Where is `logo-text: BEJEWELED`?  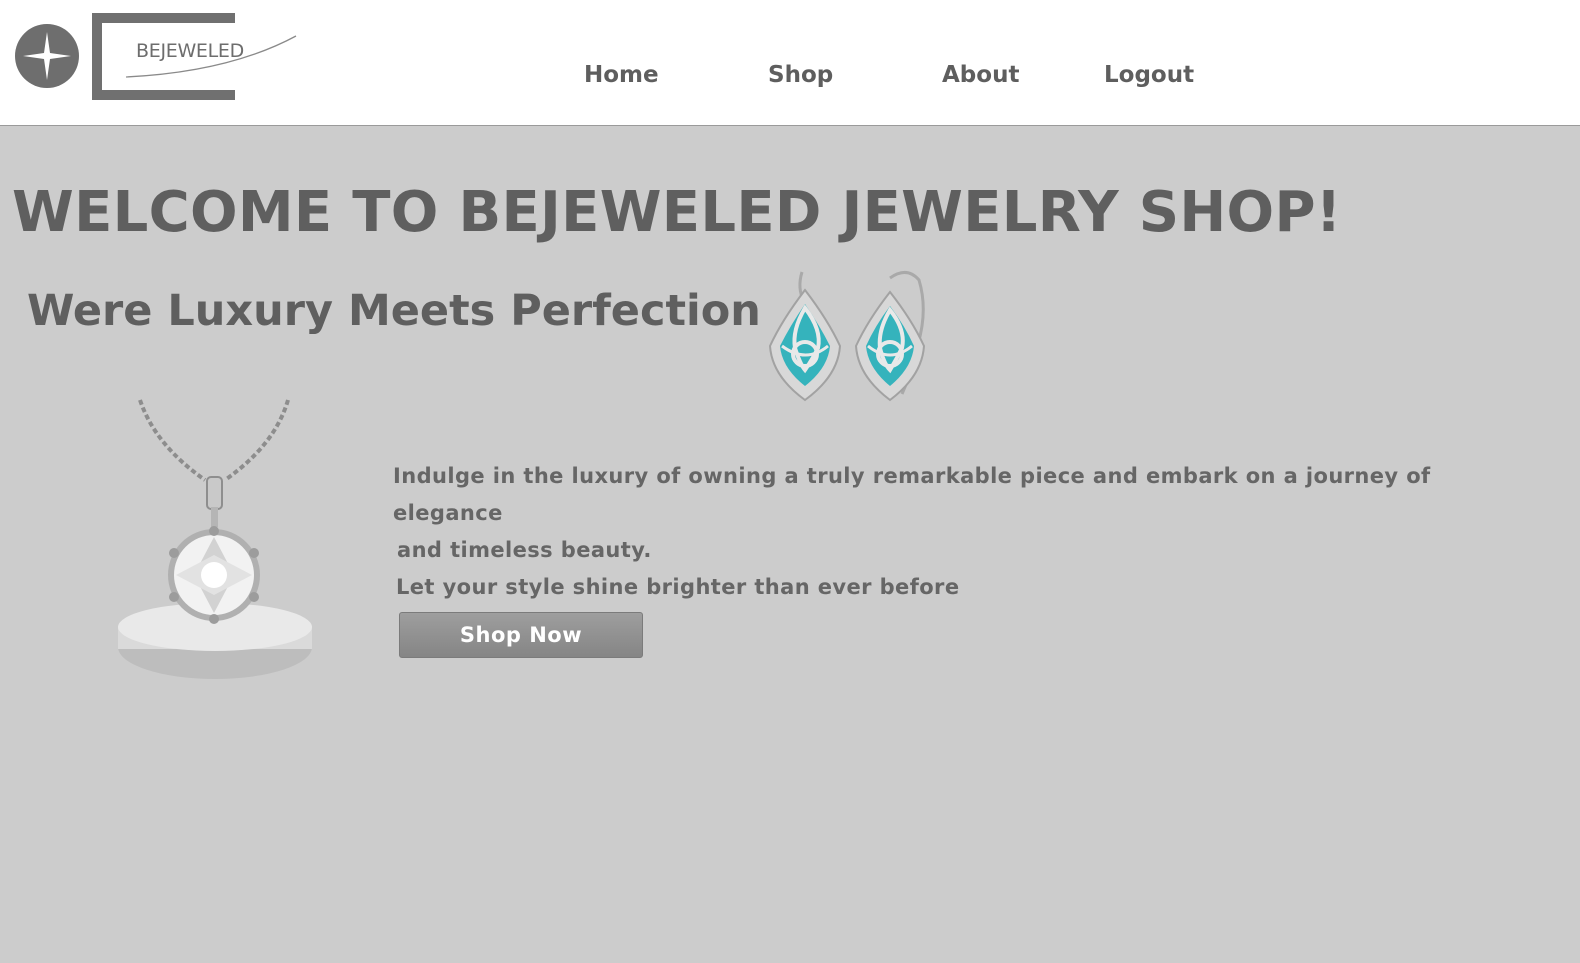
logo-text: BEJEWELED is located at coordinates (190, 51).